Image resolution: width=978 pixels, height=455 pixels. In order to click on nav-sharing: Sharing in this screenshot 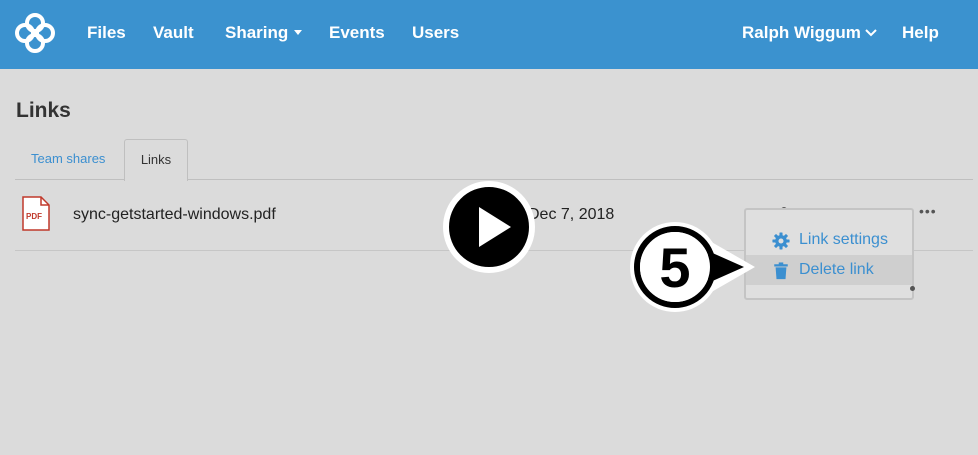, I will do `click(264, 33)`.